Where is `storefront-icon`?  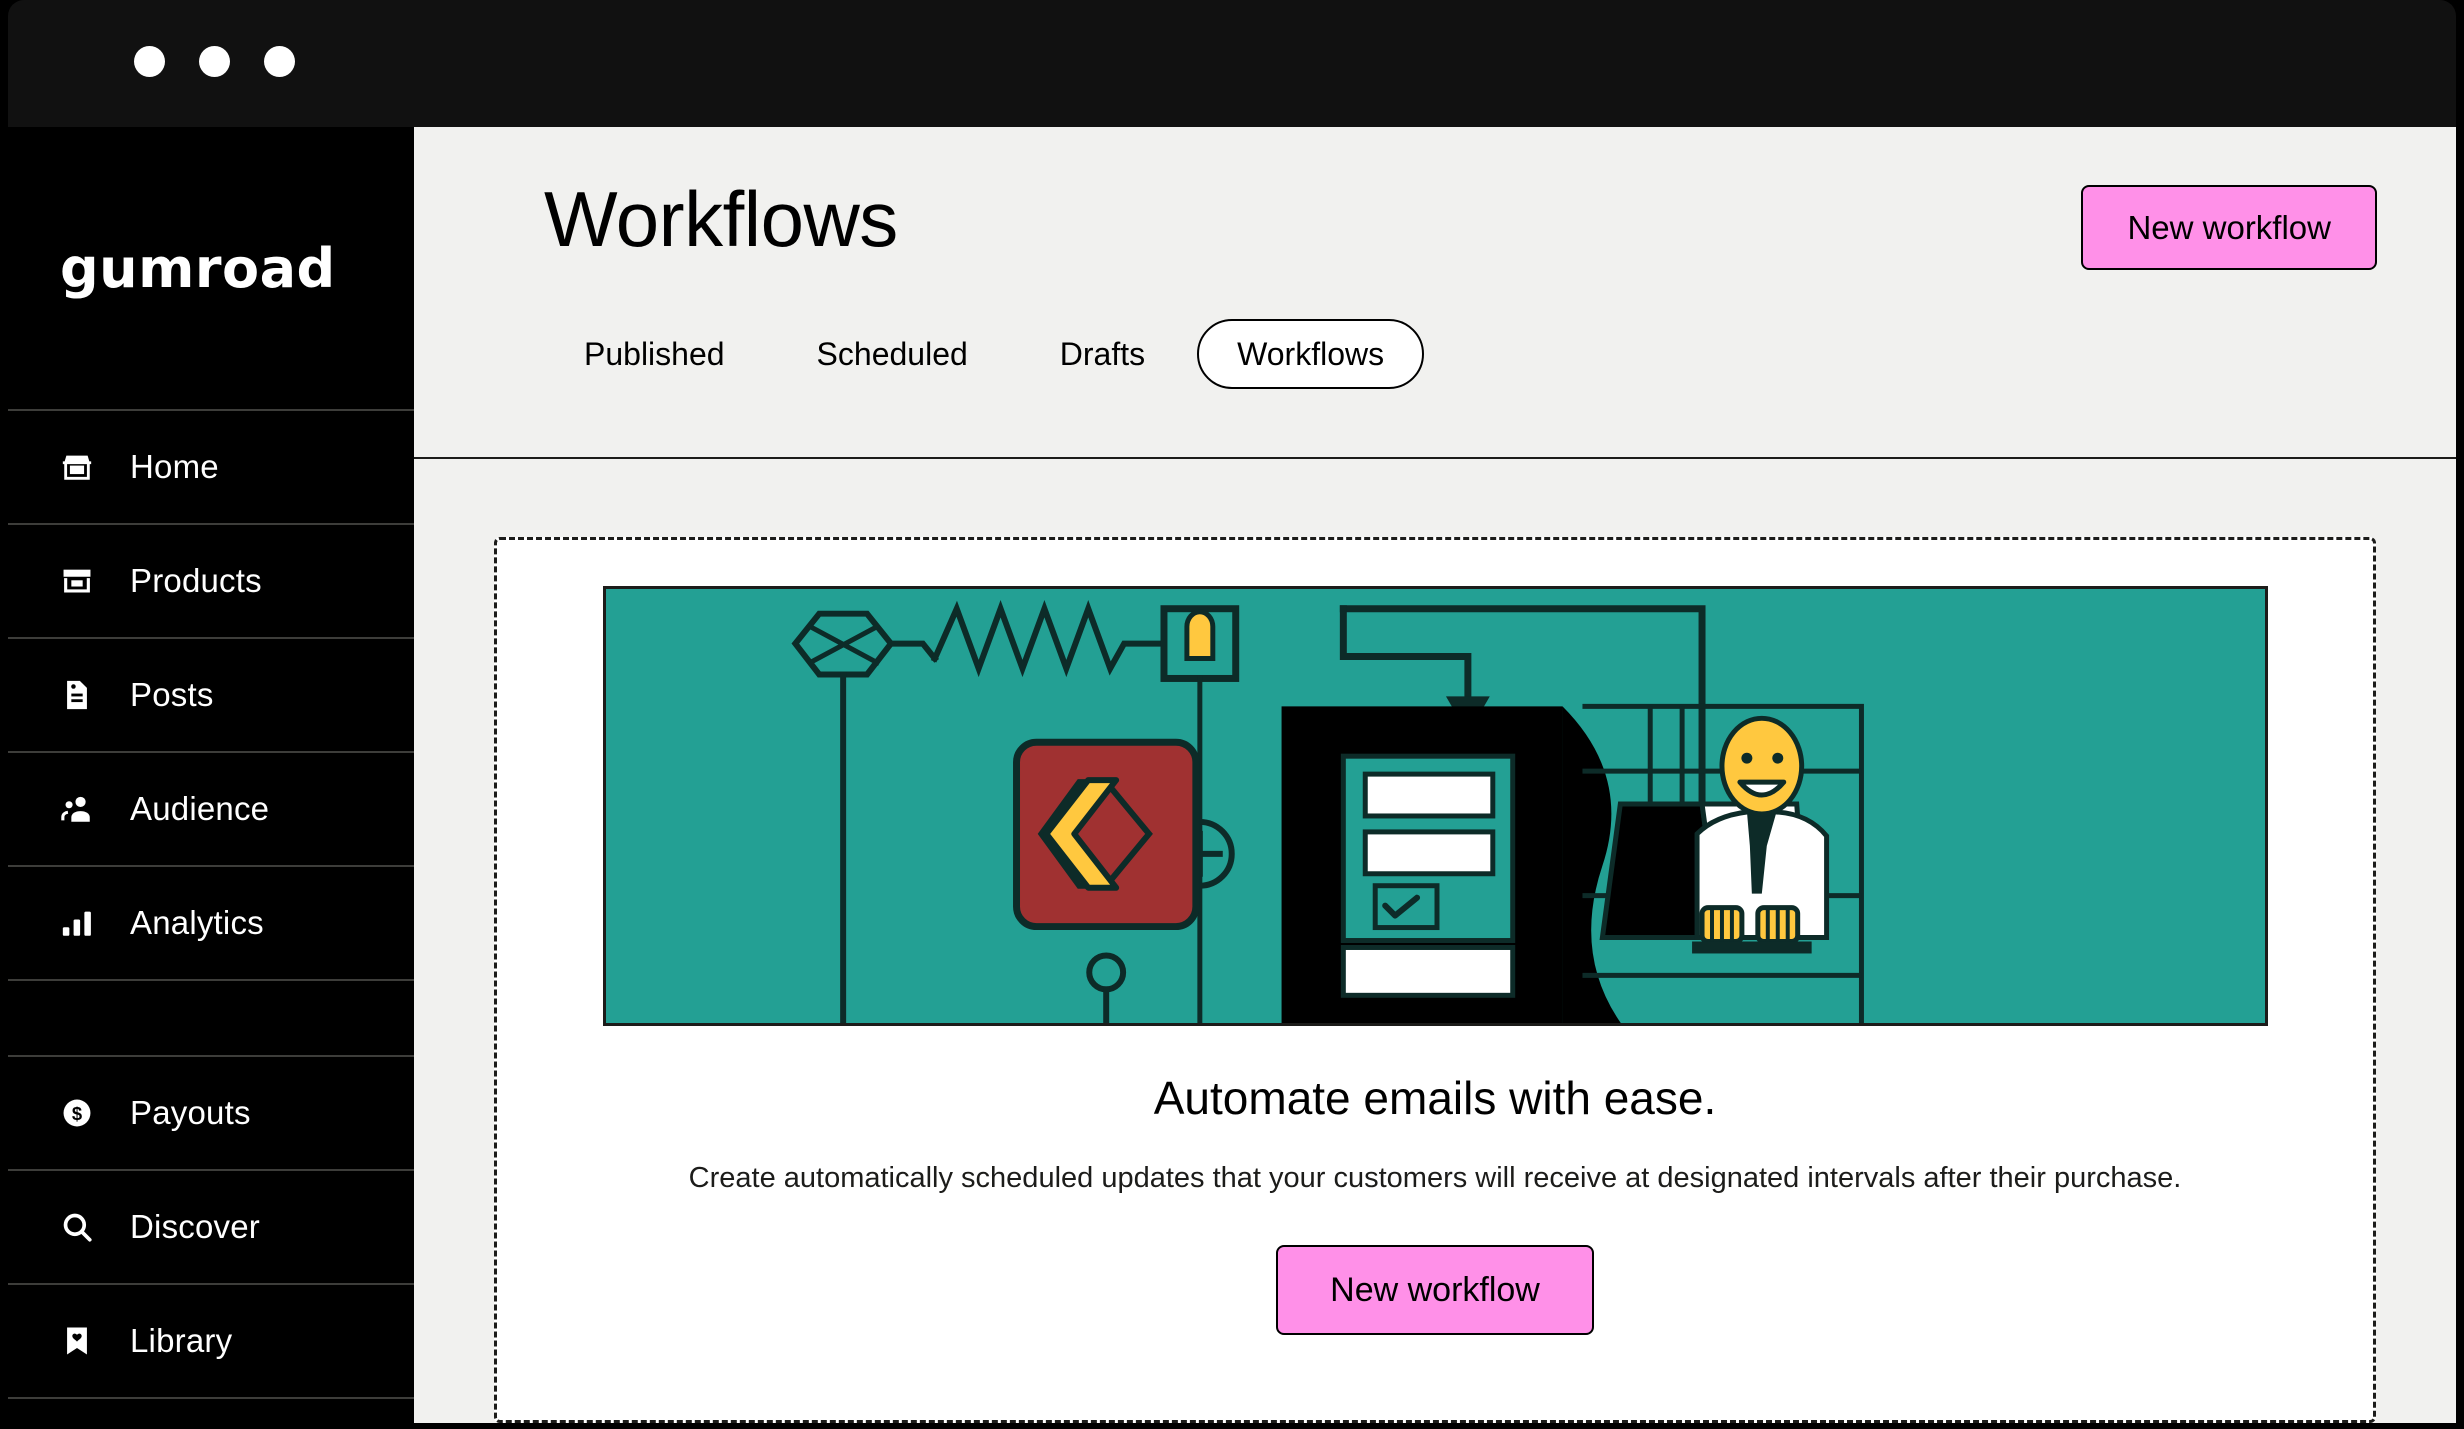
storefront-icon is located at coordinates (77, 467).